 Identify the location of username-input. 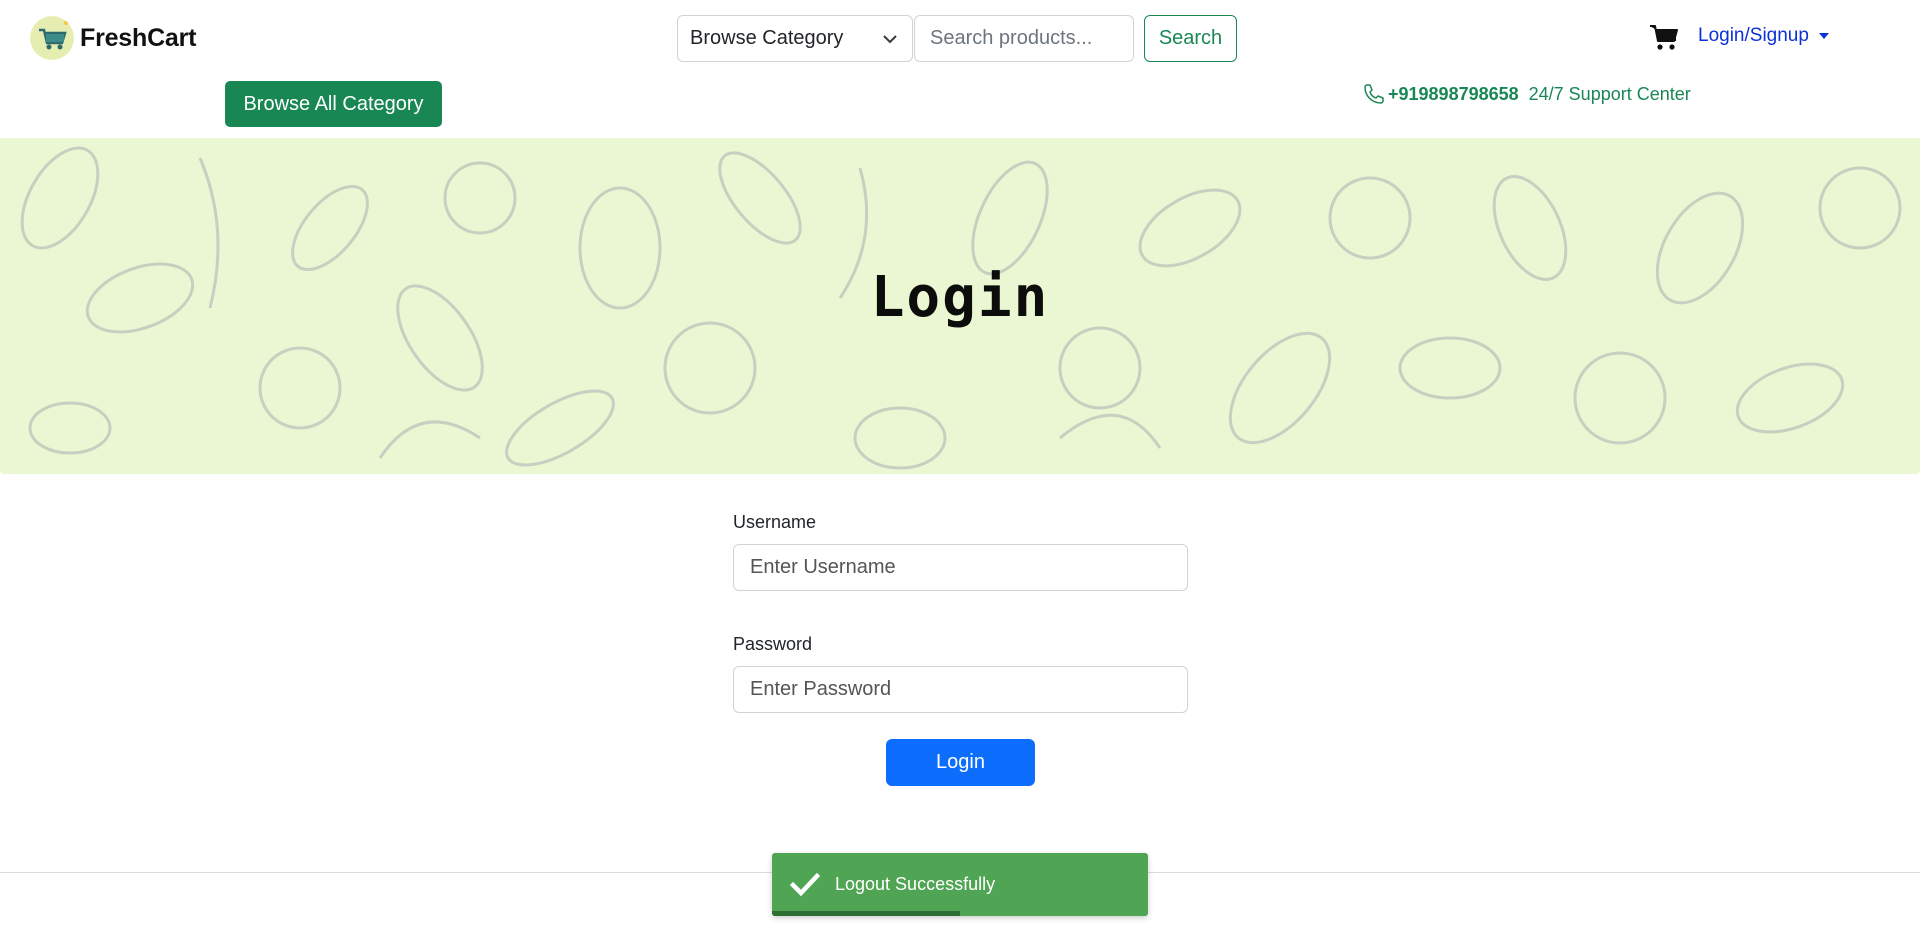
(960, 567).